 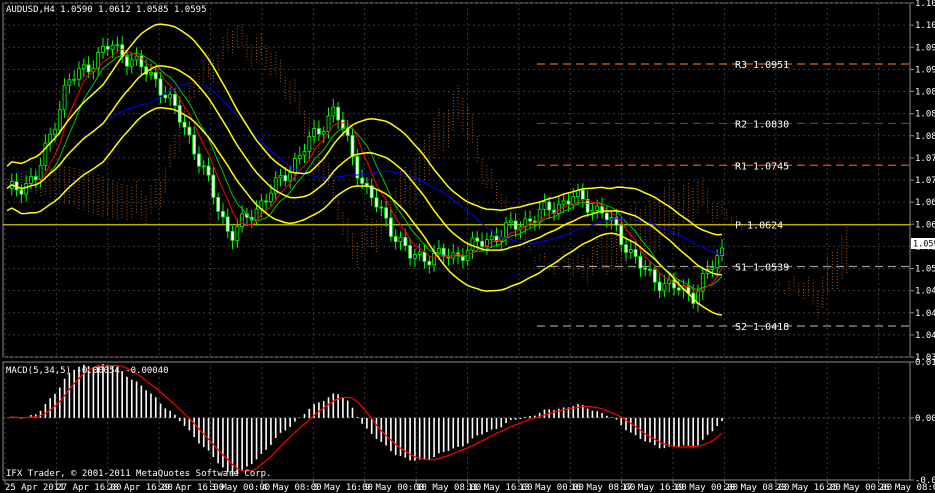 I want to click on price-tick-label: 1.0715, so click(x=925, y=181).